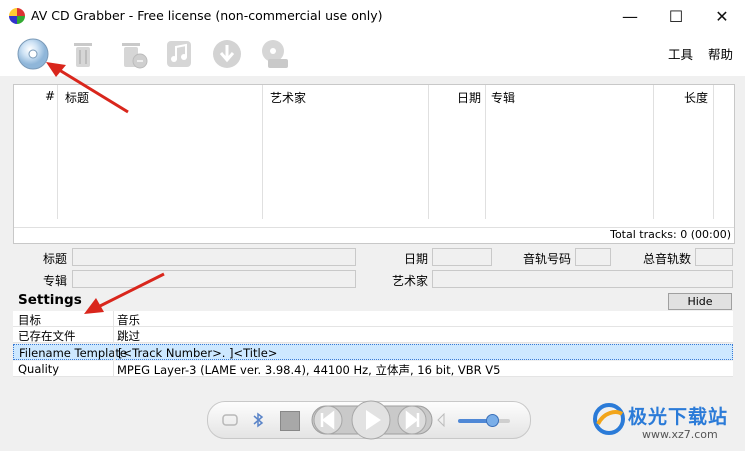 The image size is (745, 451). I want to click on total-tracks-label: 总音轨数, so click(667, 259).